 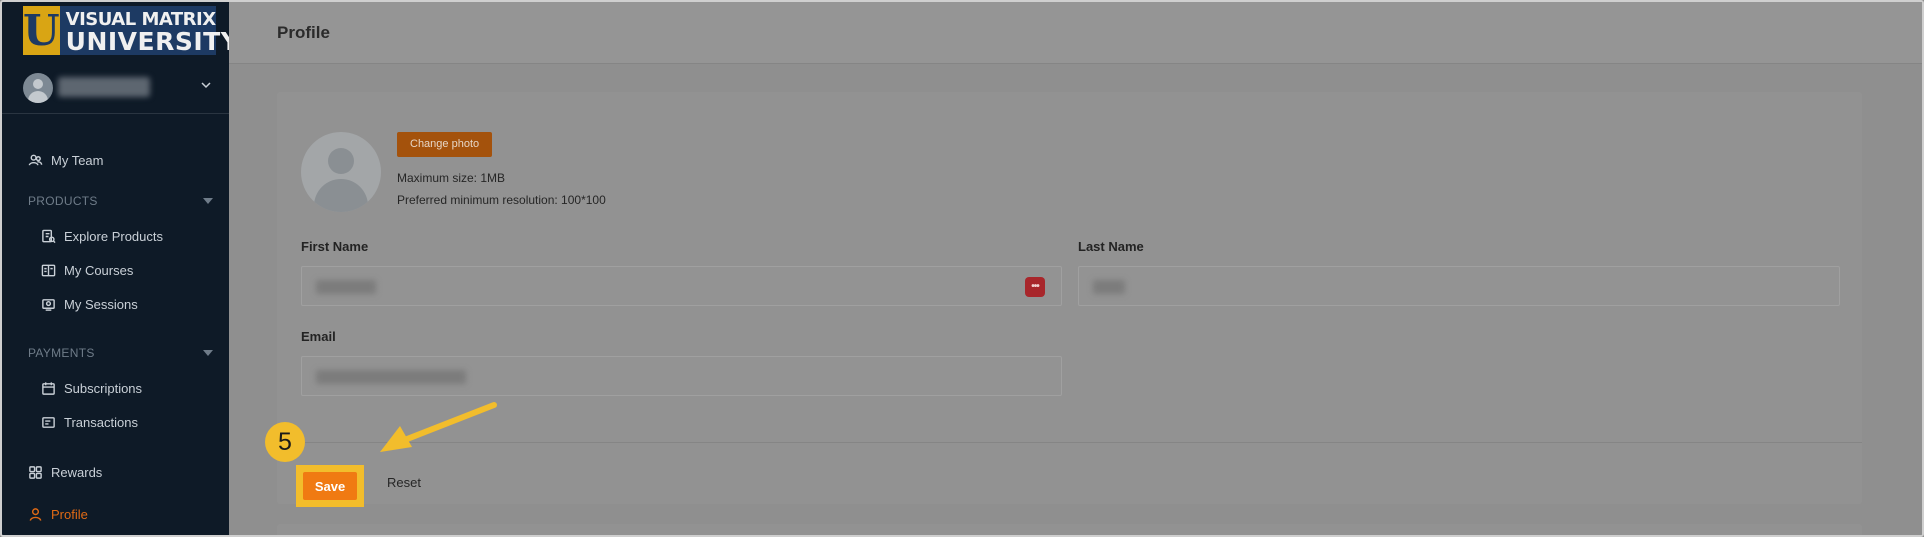 I want to click on section-products: PRODUCTS, so click(x=120, y=201).